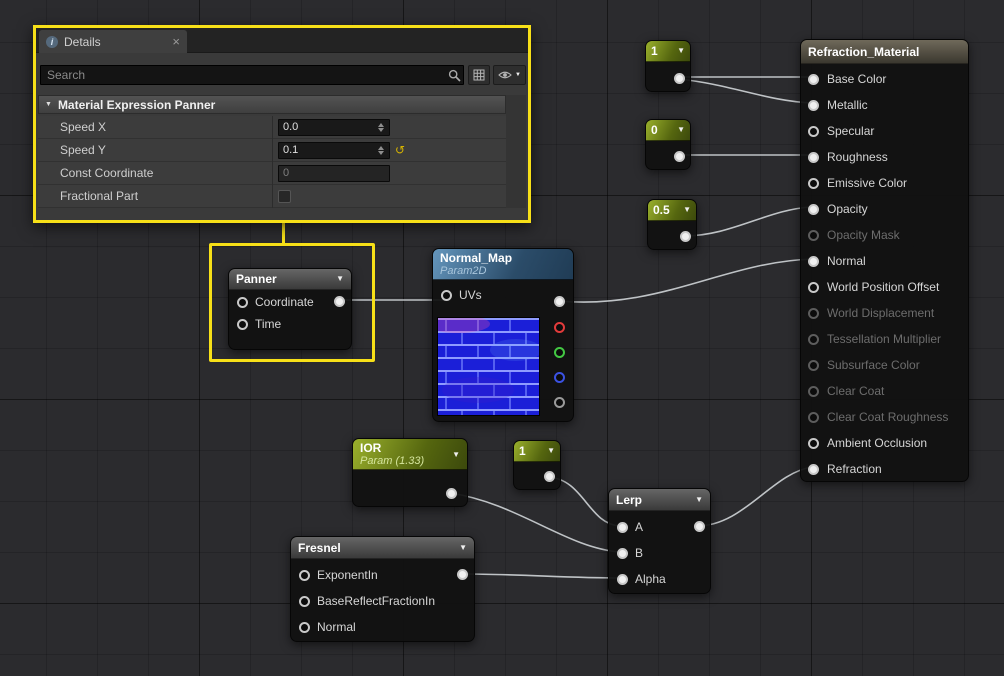 This screenshot has width=1004, height=676. What do you see at coordinates (242, 324) in the screenshot?
I see `time-input-pin` at bounding box center [242, 324].